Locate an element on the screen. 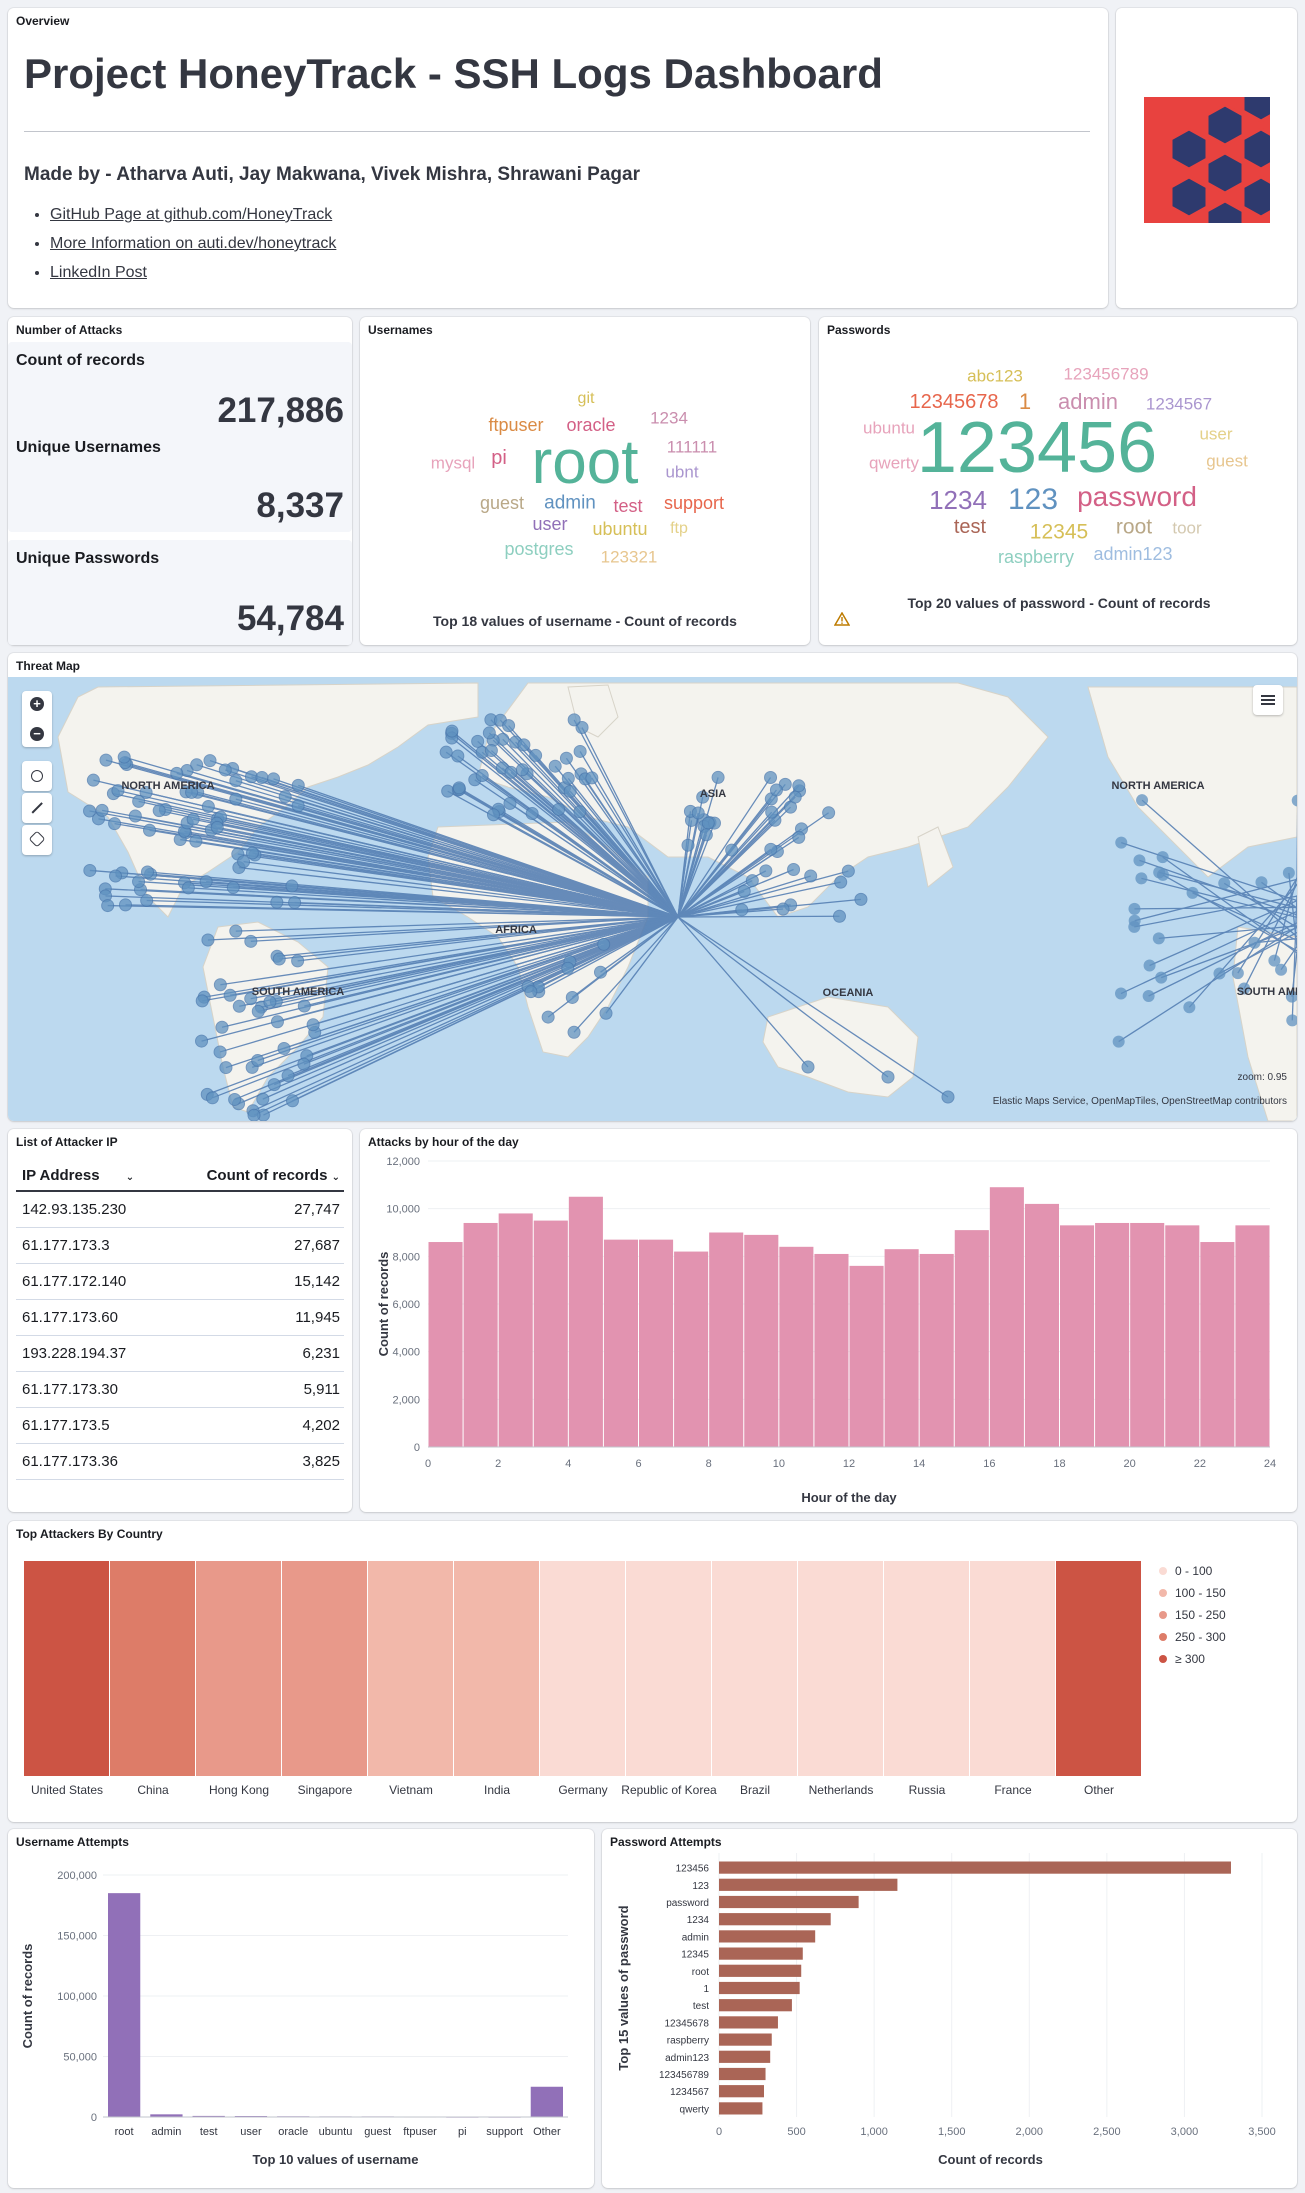 The width and height of the screenshot is (1305, 2193). column-header-count: Count of records ⌄ is located at coordinates (256, 1176).